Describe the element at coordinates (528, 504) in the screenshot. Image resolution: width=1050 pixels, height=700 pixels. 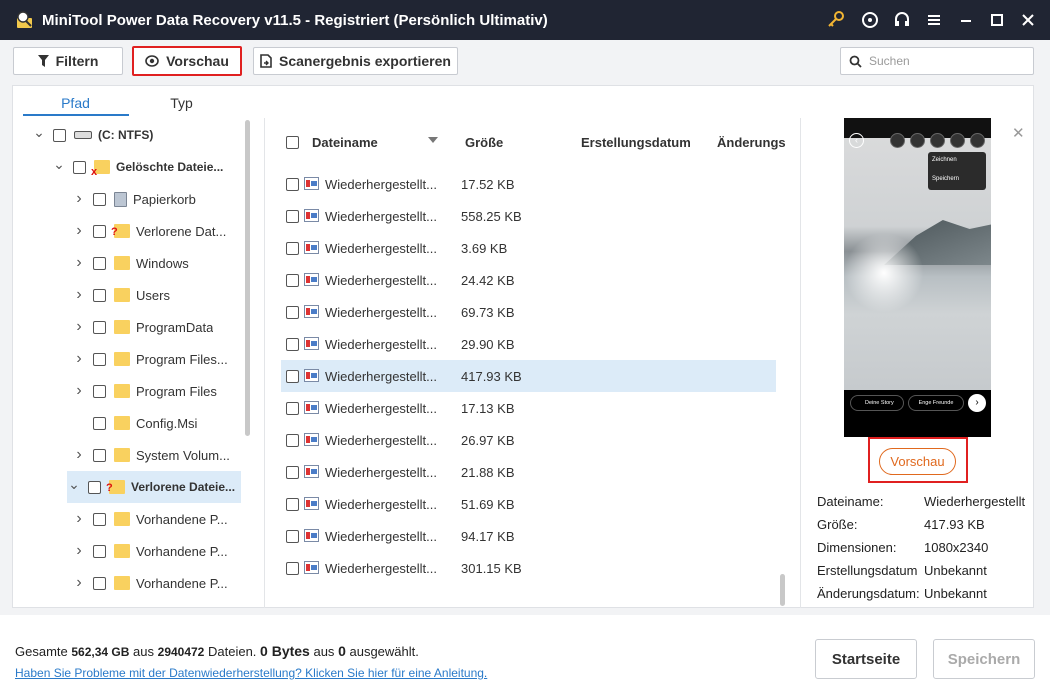
I see `file-row: Wiederhergestellt... 51.69 KB` at that location.